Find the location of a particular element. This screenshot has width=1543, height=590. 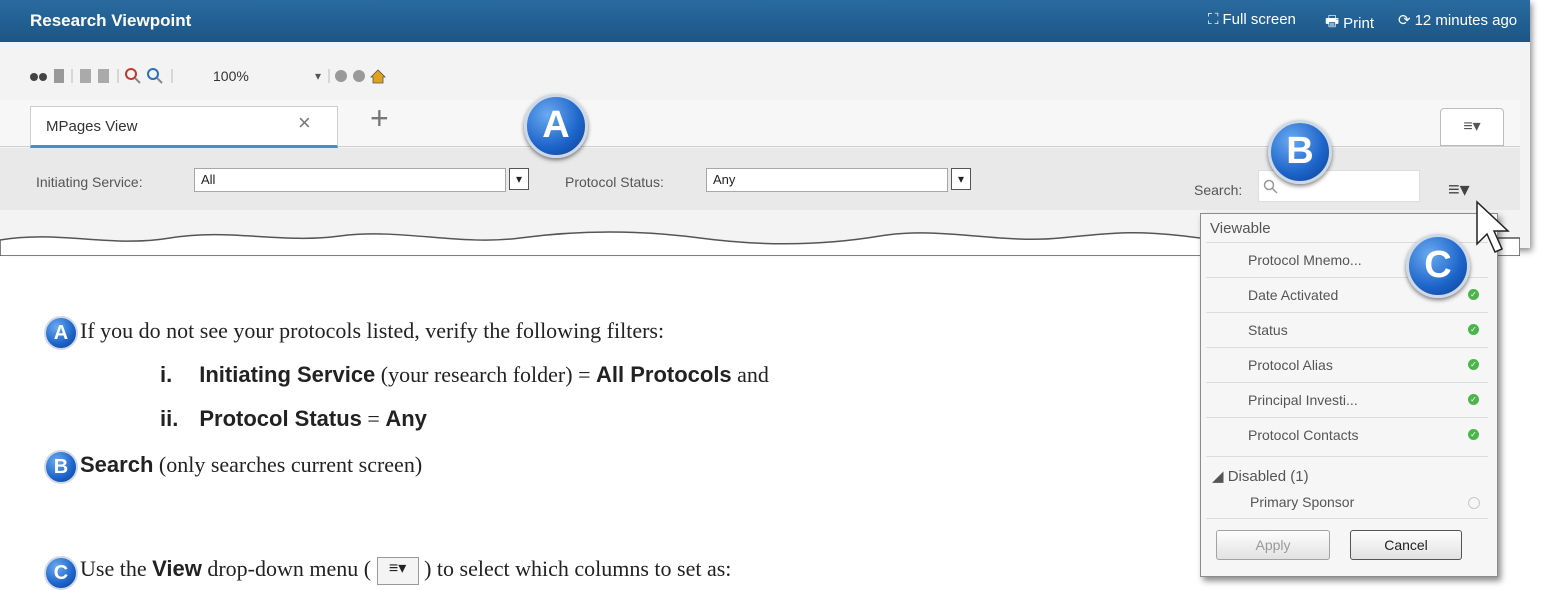

collapse-triangle-icon: ◢ is located at coordinates (1220, 476).